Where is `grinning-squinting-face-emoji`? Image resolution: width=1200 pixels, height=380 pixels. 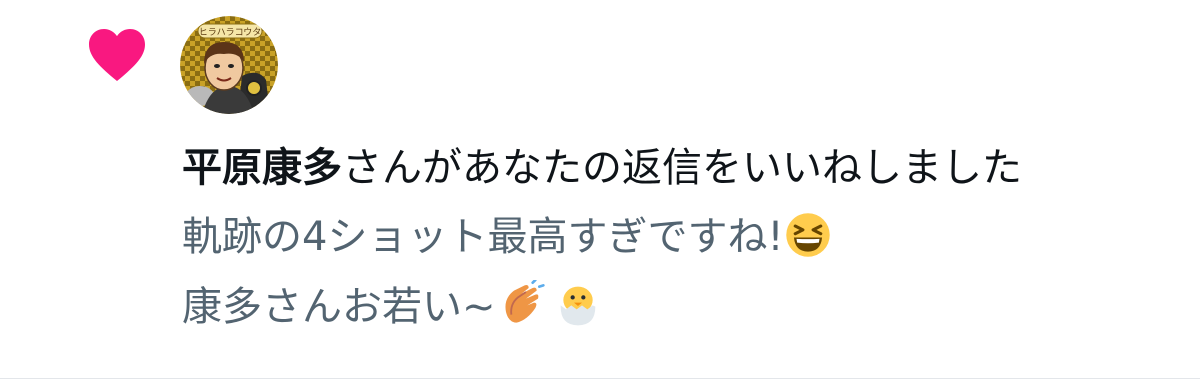
grinning-squinting-face-emoji is located at coordinates (808, 244).